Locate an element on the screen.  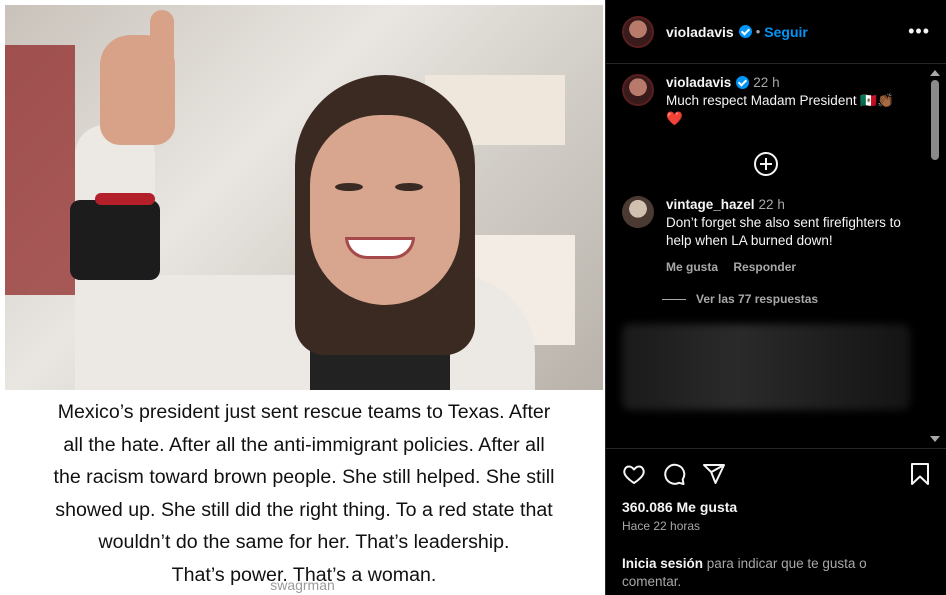
bookmark-icon is located at coordinates (920, 476).